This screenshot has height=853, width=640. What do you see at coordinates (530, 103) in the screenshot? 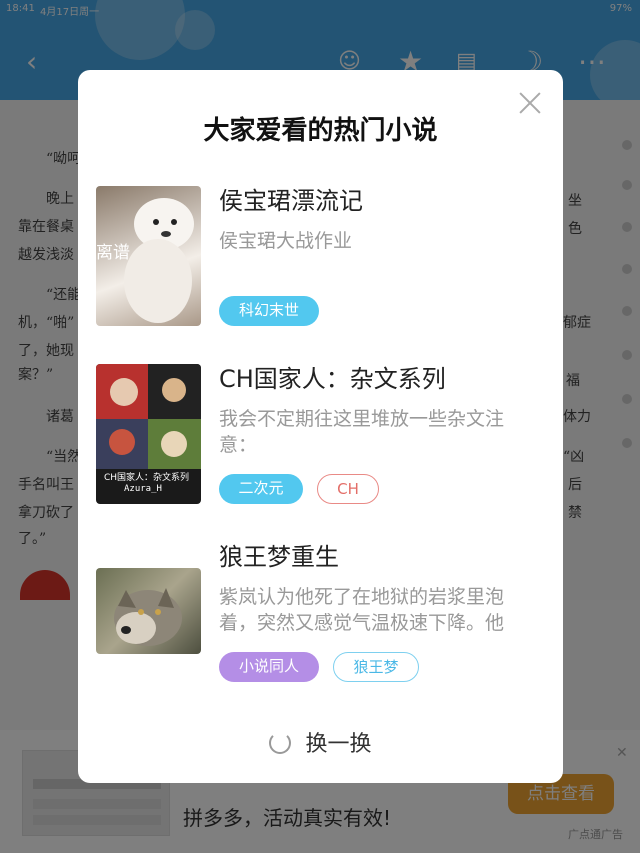
I see `close-icon` at bounding box center [530, 103].